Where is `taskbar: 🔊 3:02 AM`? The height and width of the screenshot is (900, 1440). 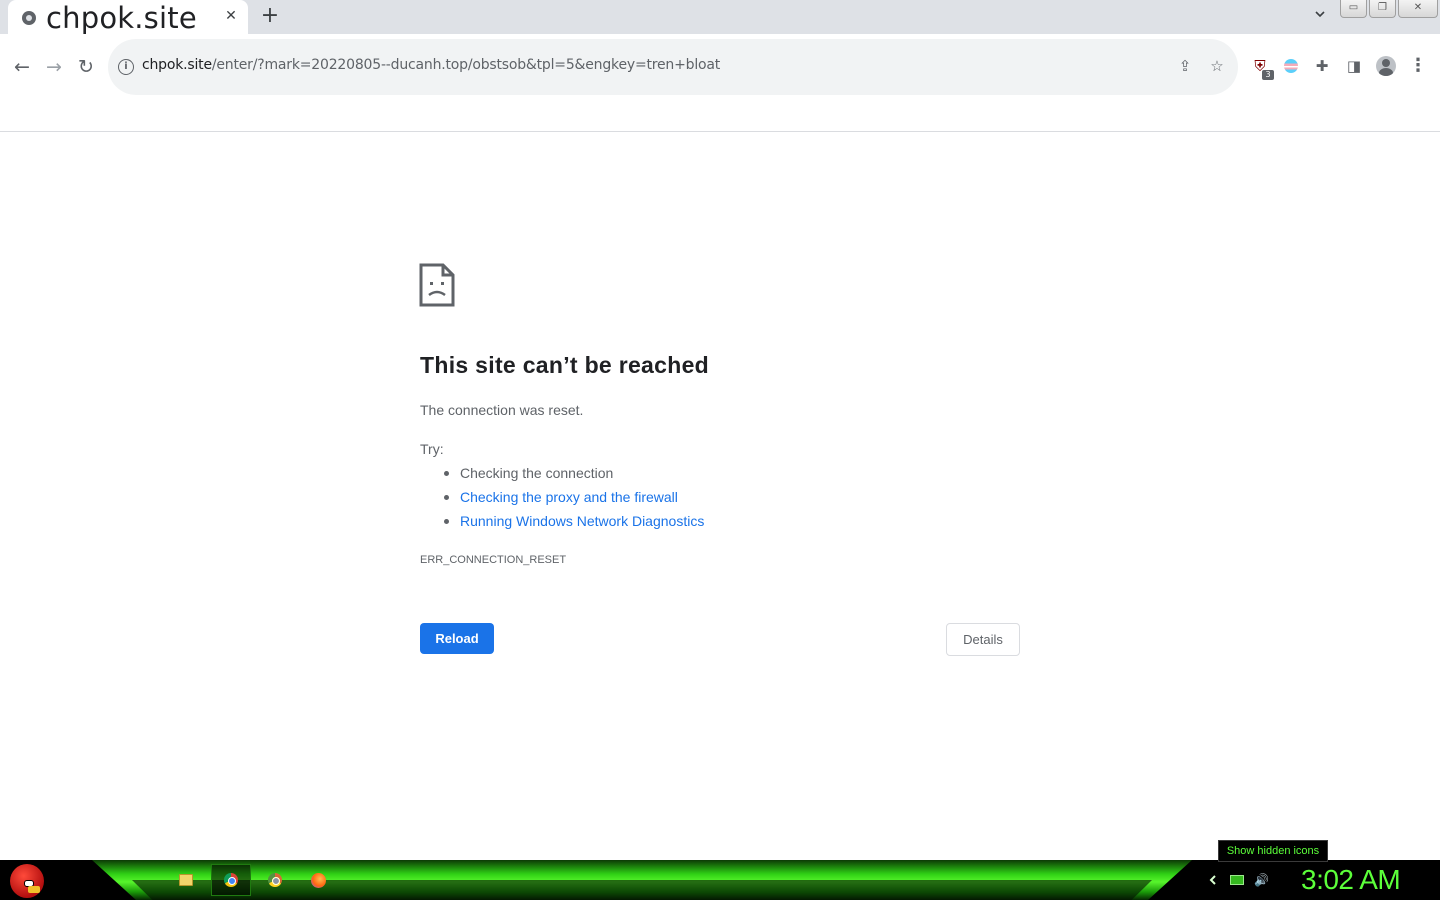 taskbar: 🔊 3:02 AM is located at coordinates (720, 880).